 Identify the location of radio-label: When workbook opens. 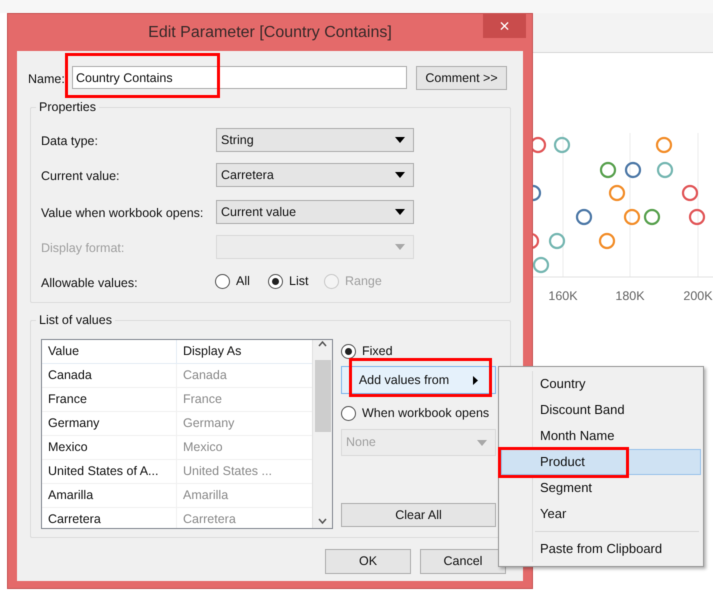
(426, 413).